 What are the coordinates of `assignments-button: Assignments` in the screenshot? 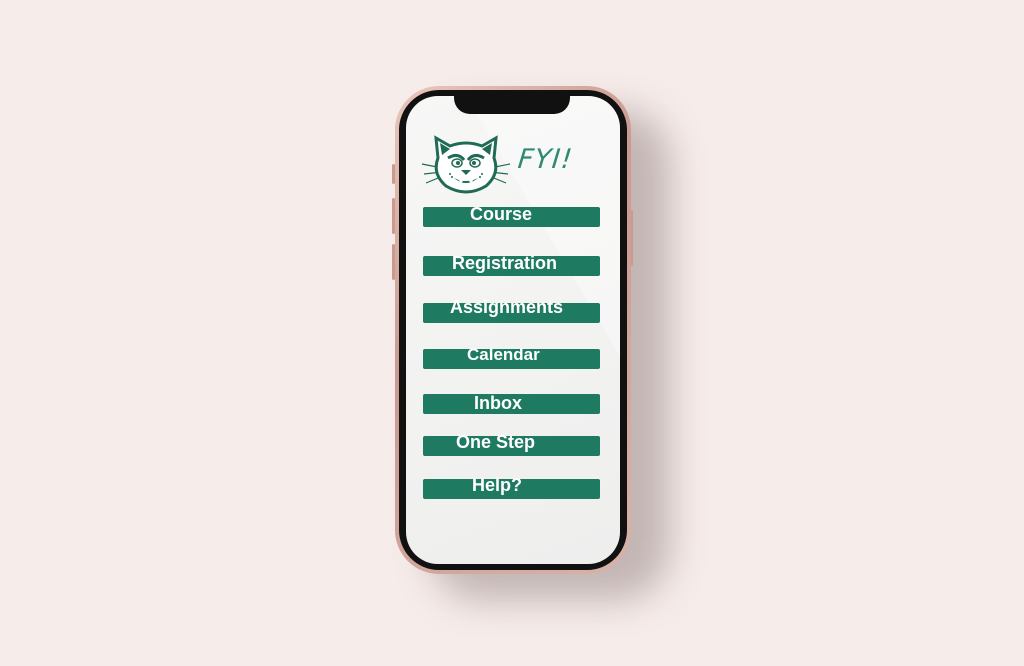 It's located at (511, 310).